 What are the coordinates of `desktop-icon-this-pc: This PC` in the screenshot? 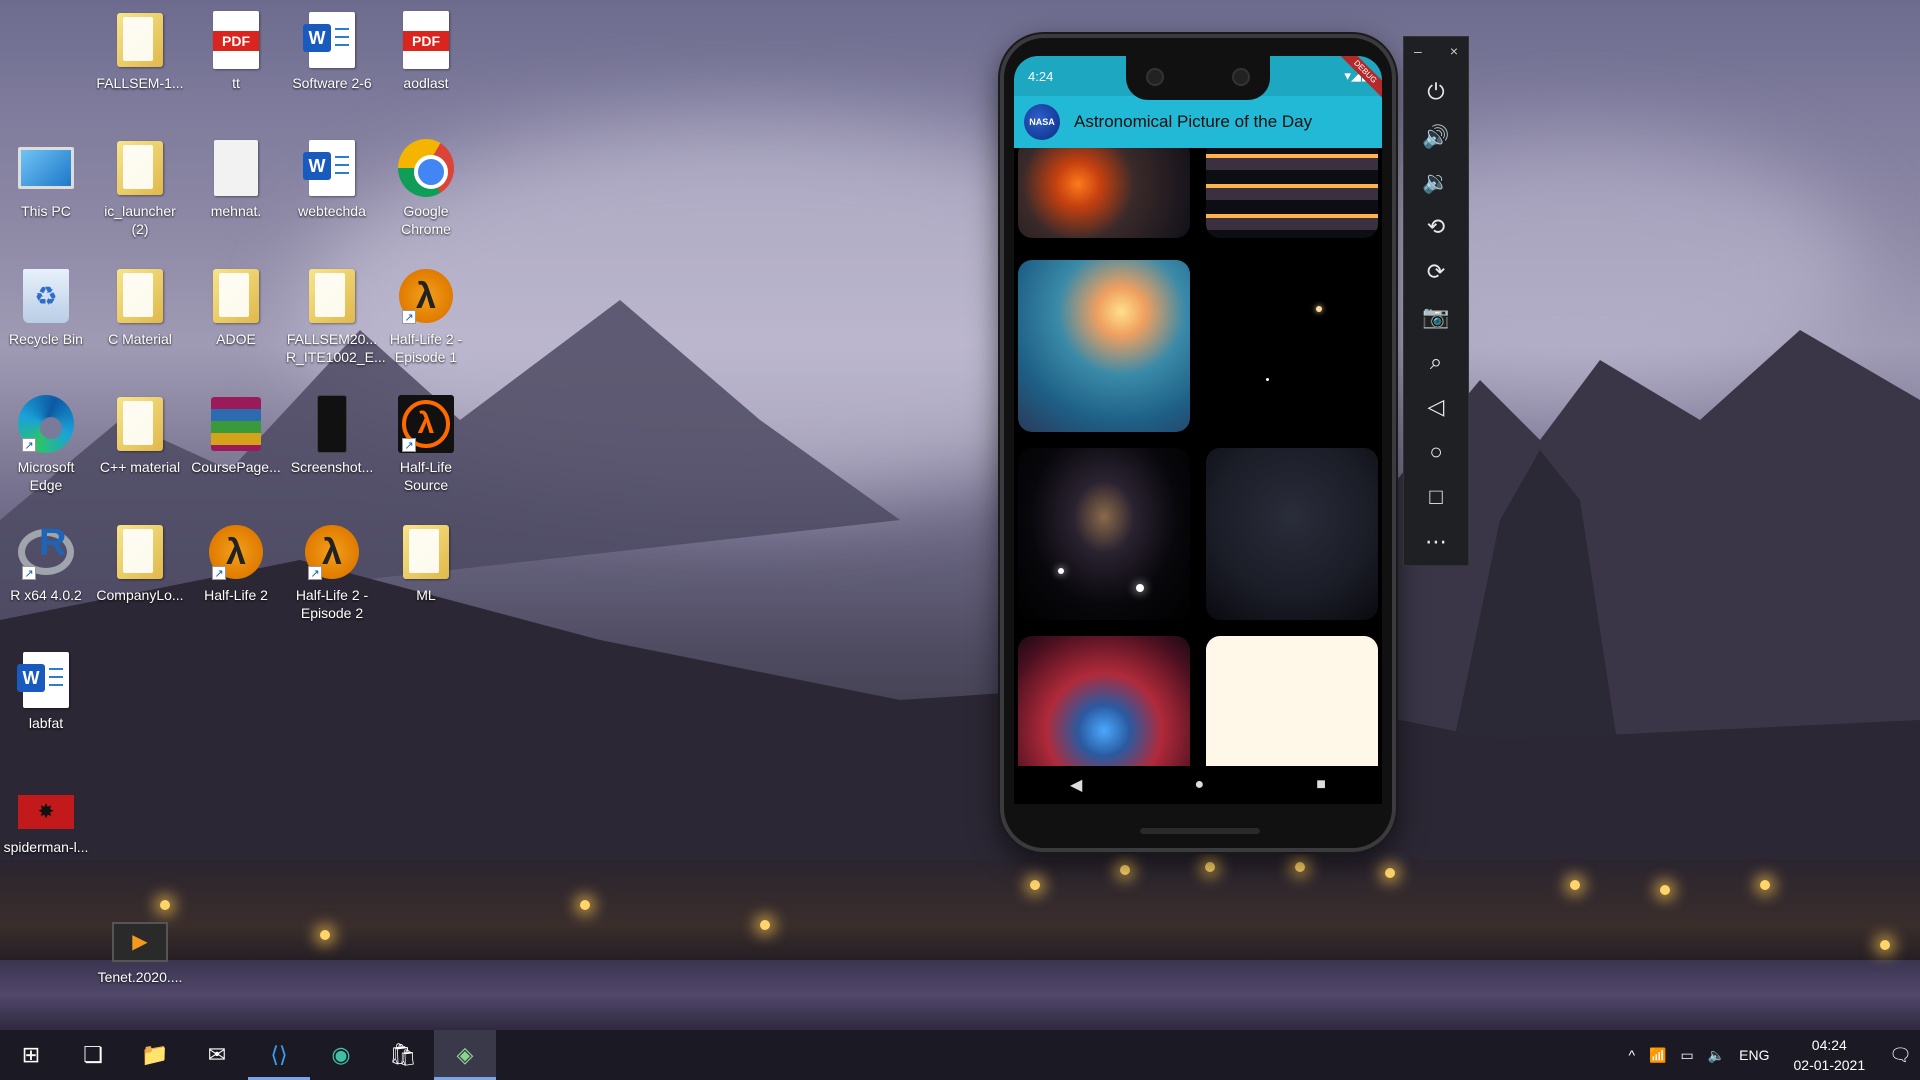 It's located at (46, 179).